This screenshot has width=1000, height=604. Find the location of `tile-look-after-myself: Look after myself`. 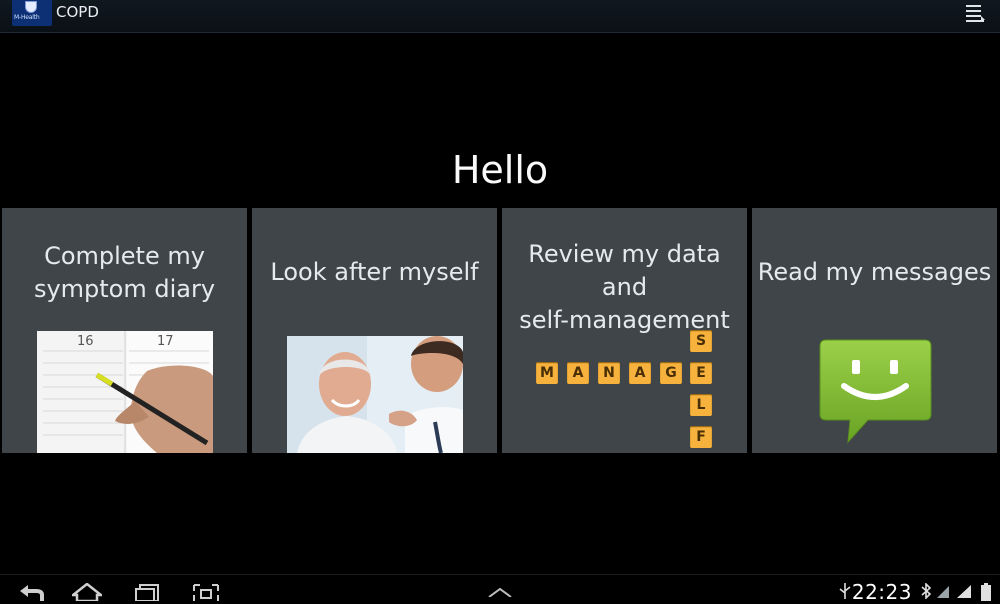

tile-look-after-myself: Look after myself is located at coordinates (374, 330).